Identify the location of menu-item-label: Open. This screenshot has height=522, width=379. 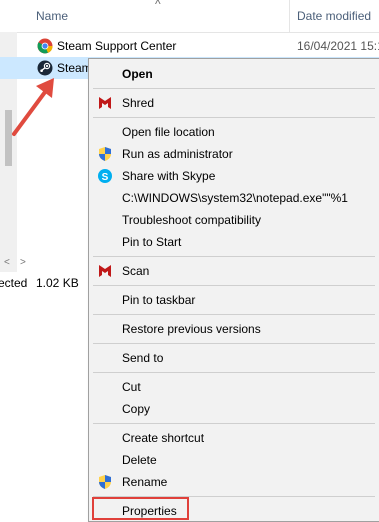
(137, 74).